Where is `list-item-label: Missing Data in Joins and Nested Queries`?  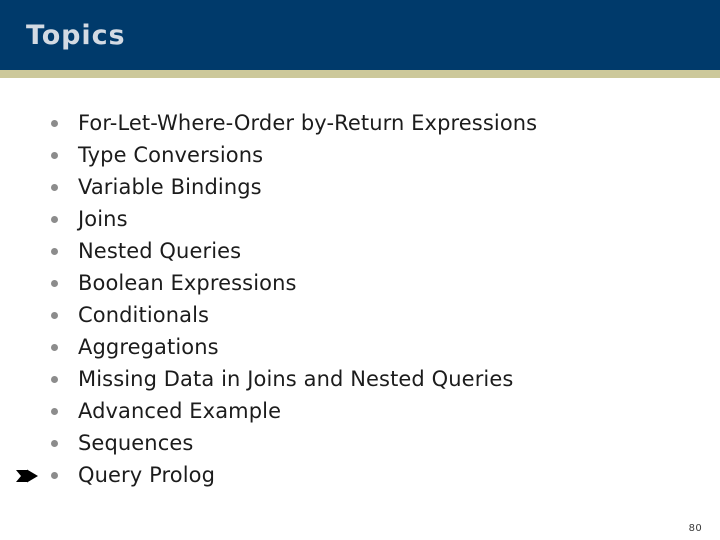
list-item-label: Missing Data in Joins and Nested Queries is located at coordinates (296, 379).